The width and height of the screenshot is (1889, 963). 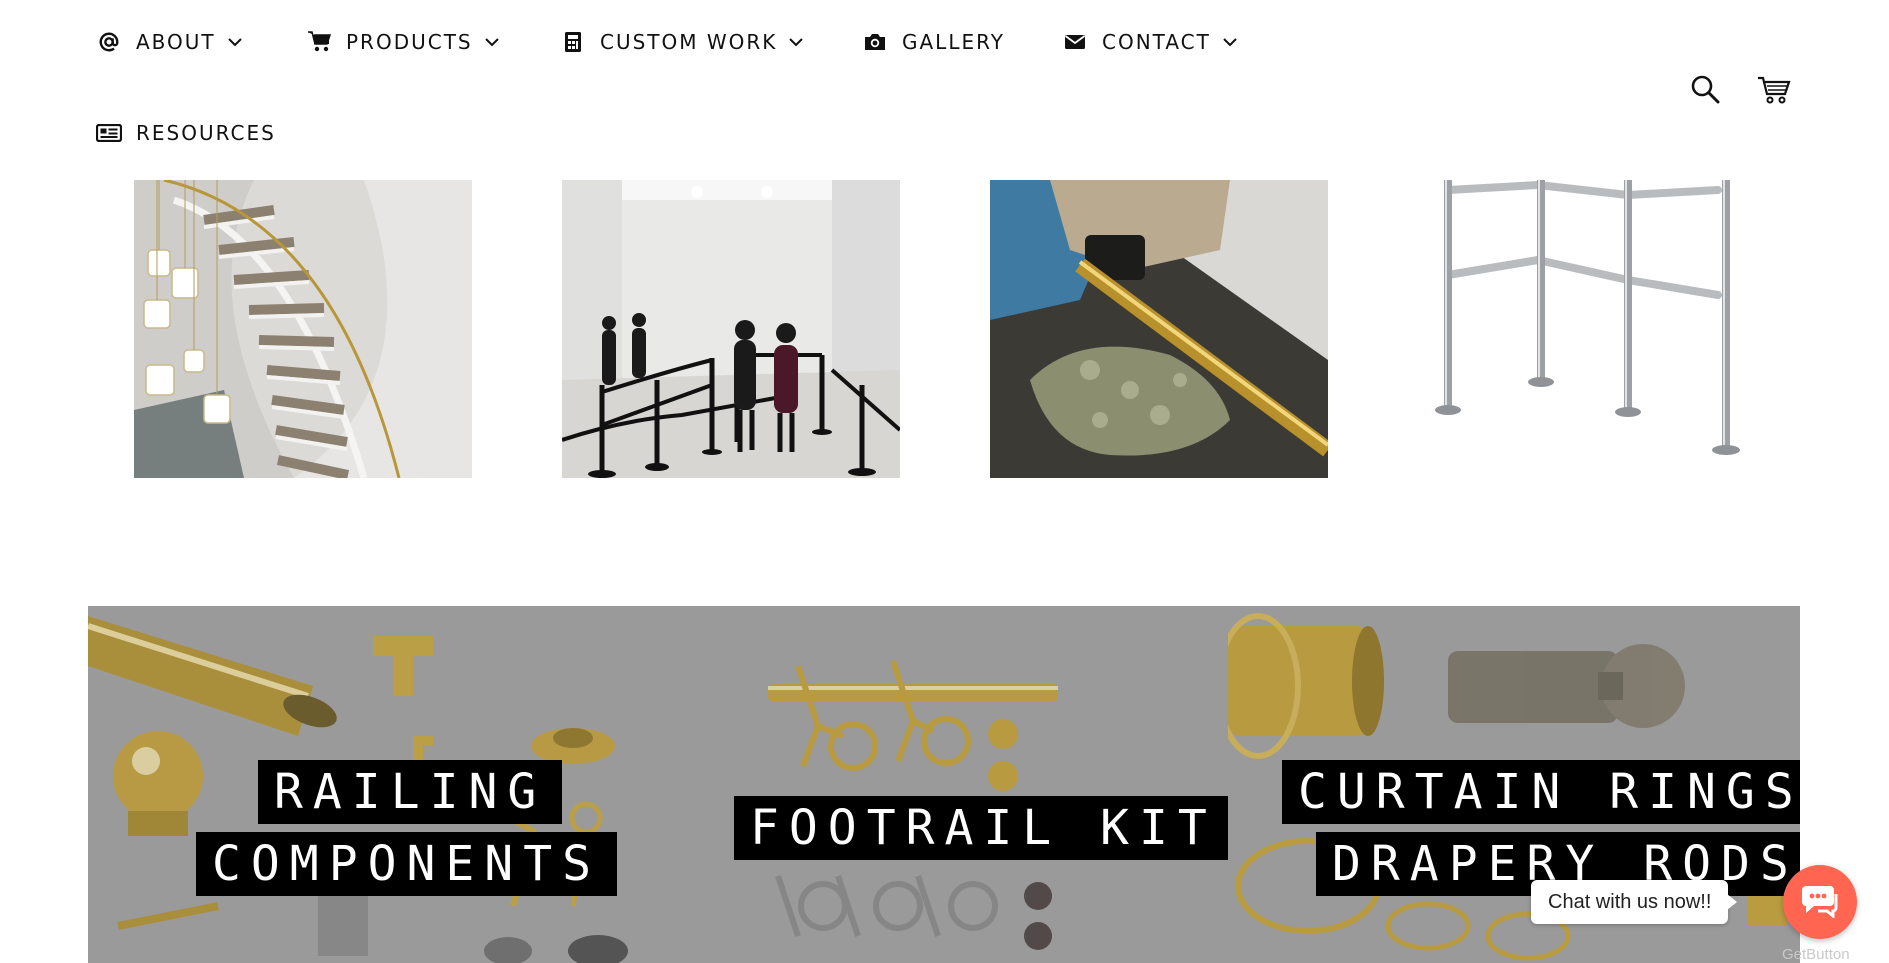 I want to click on cart-icon, so click(x=319, y=42).